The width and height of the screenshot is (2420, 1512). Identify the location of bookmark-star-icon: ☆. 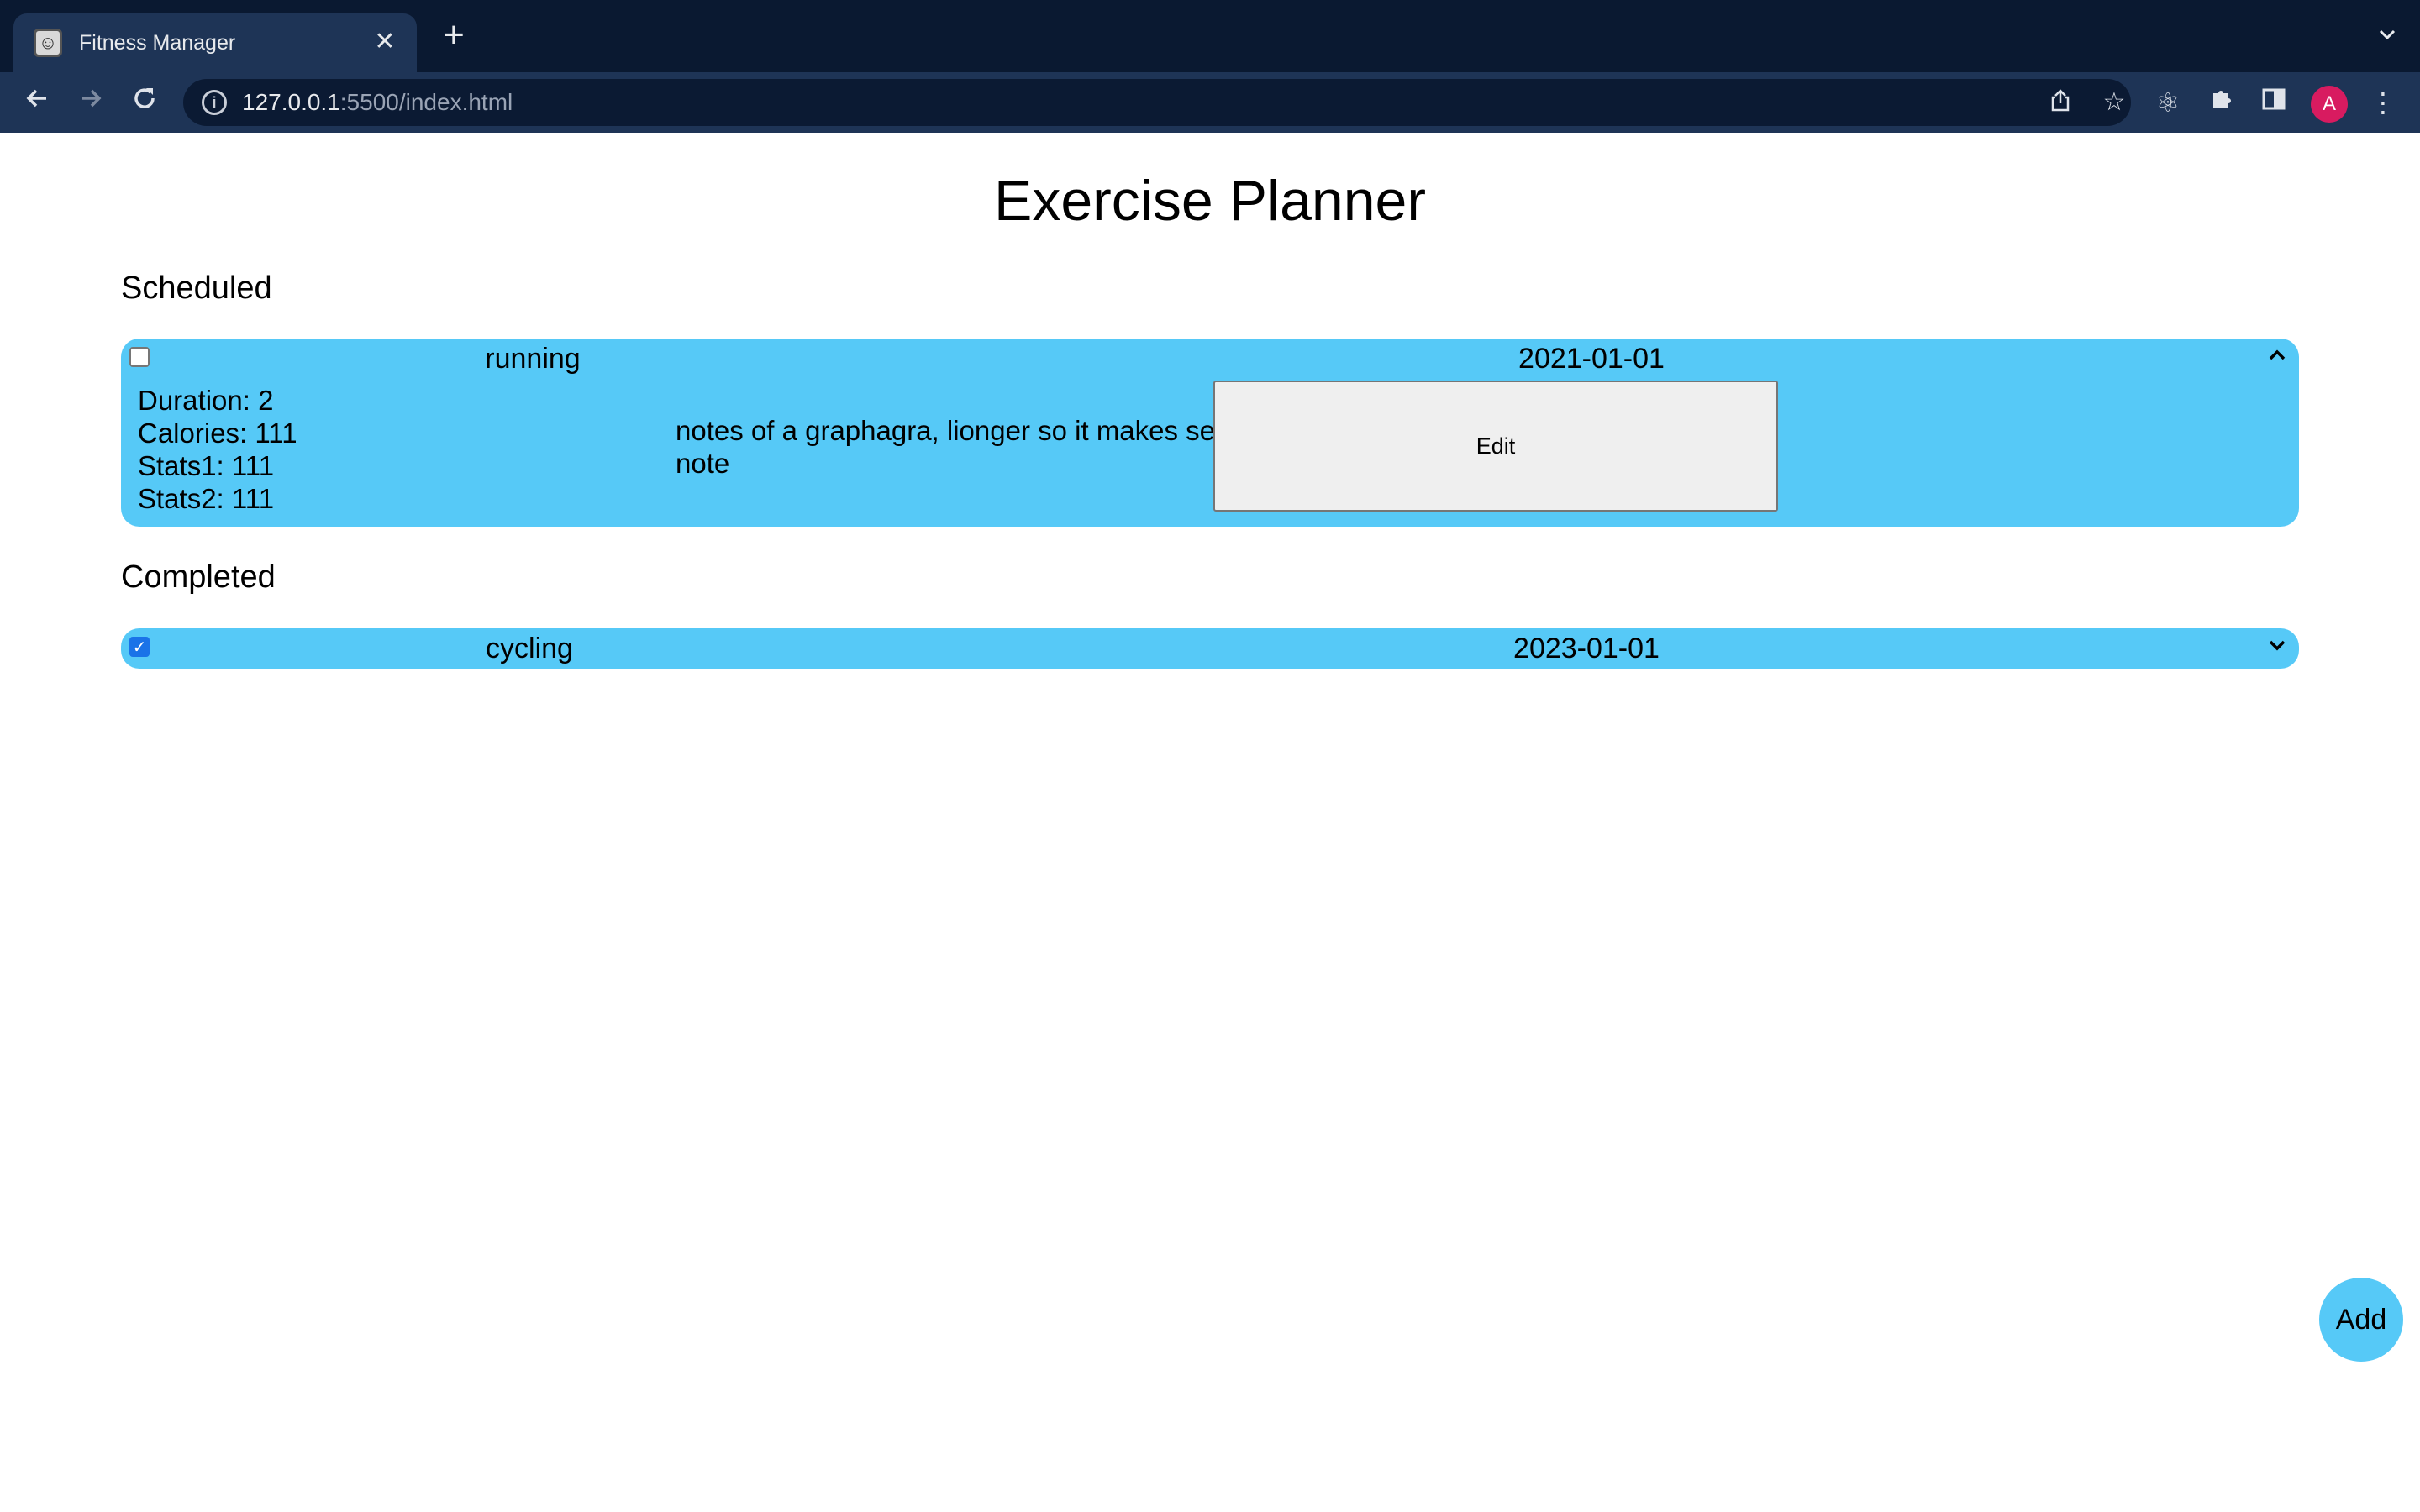
(2114, 102).